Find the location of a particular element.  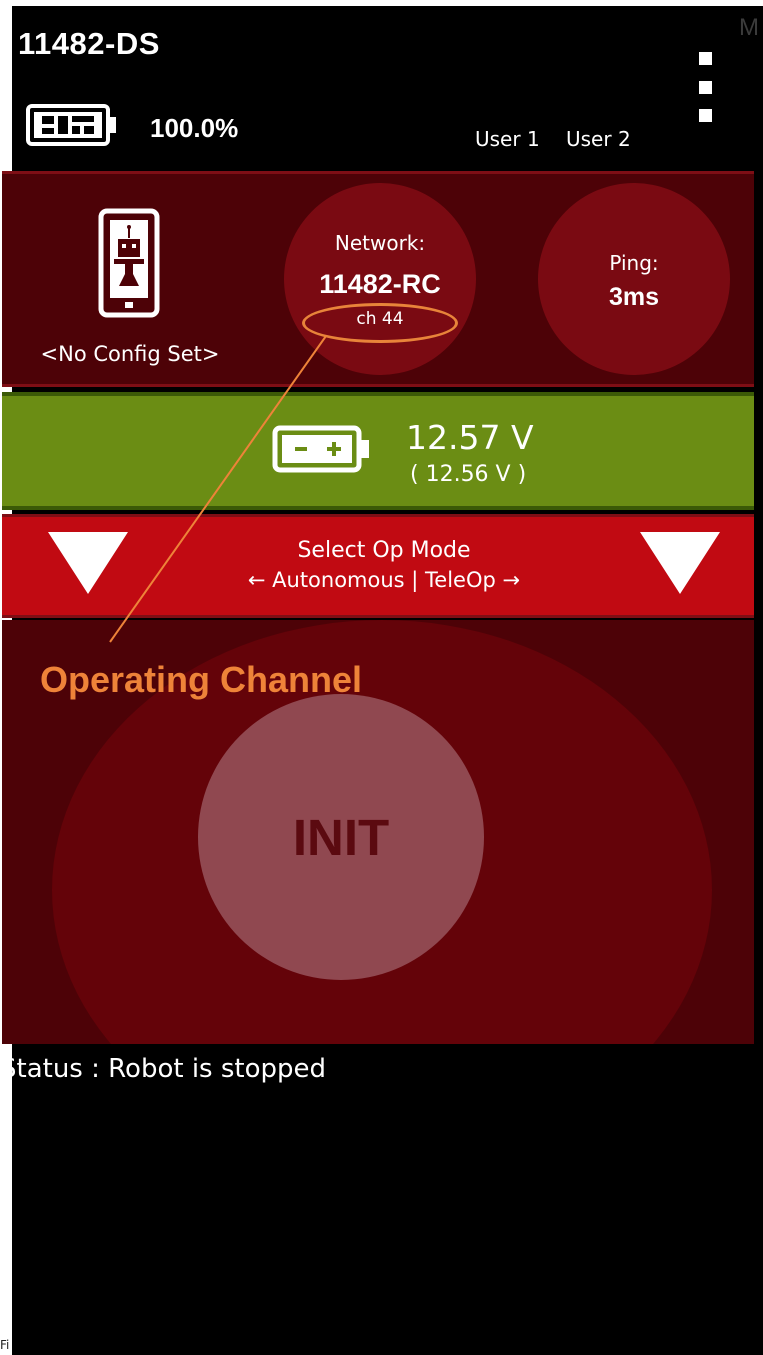

overflow-menu-button is located at coordinates (706, 88).